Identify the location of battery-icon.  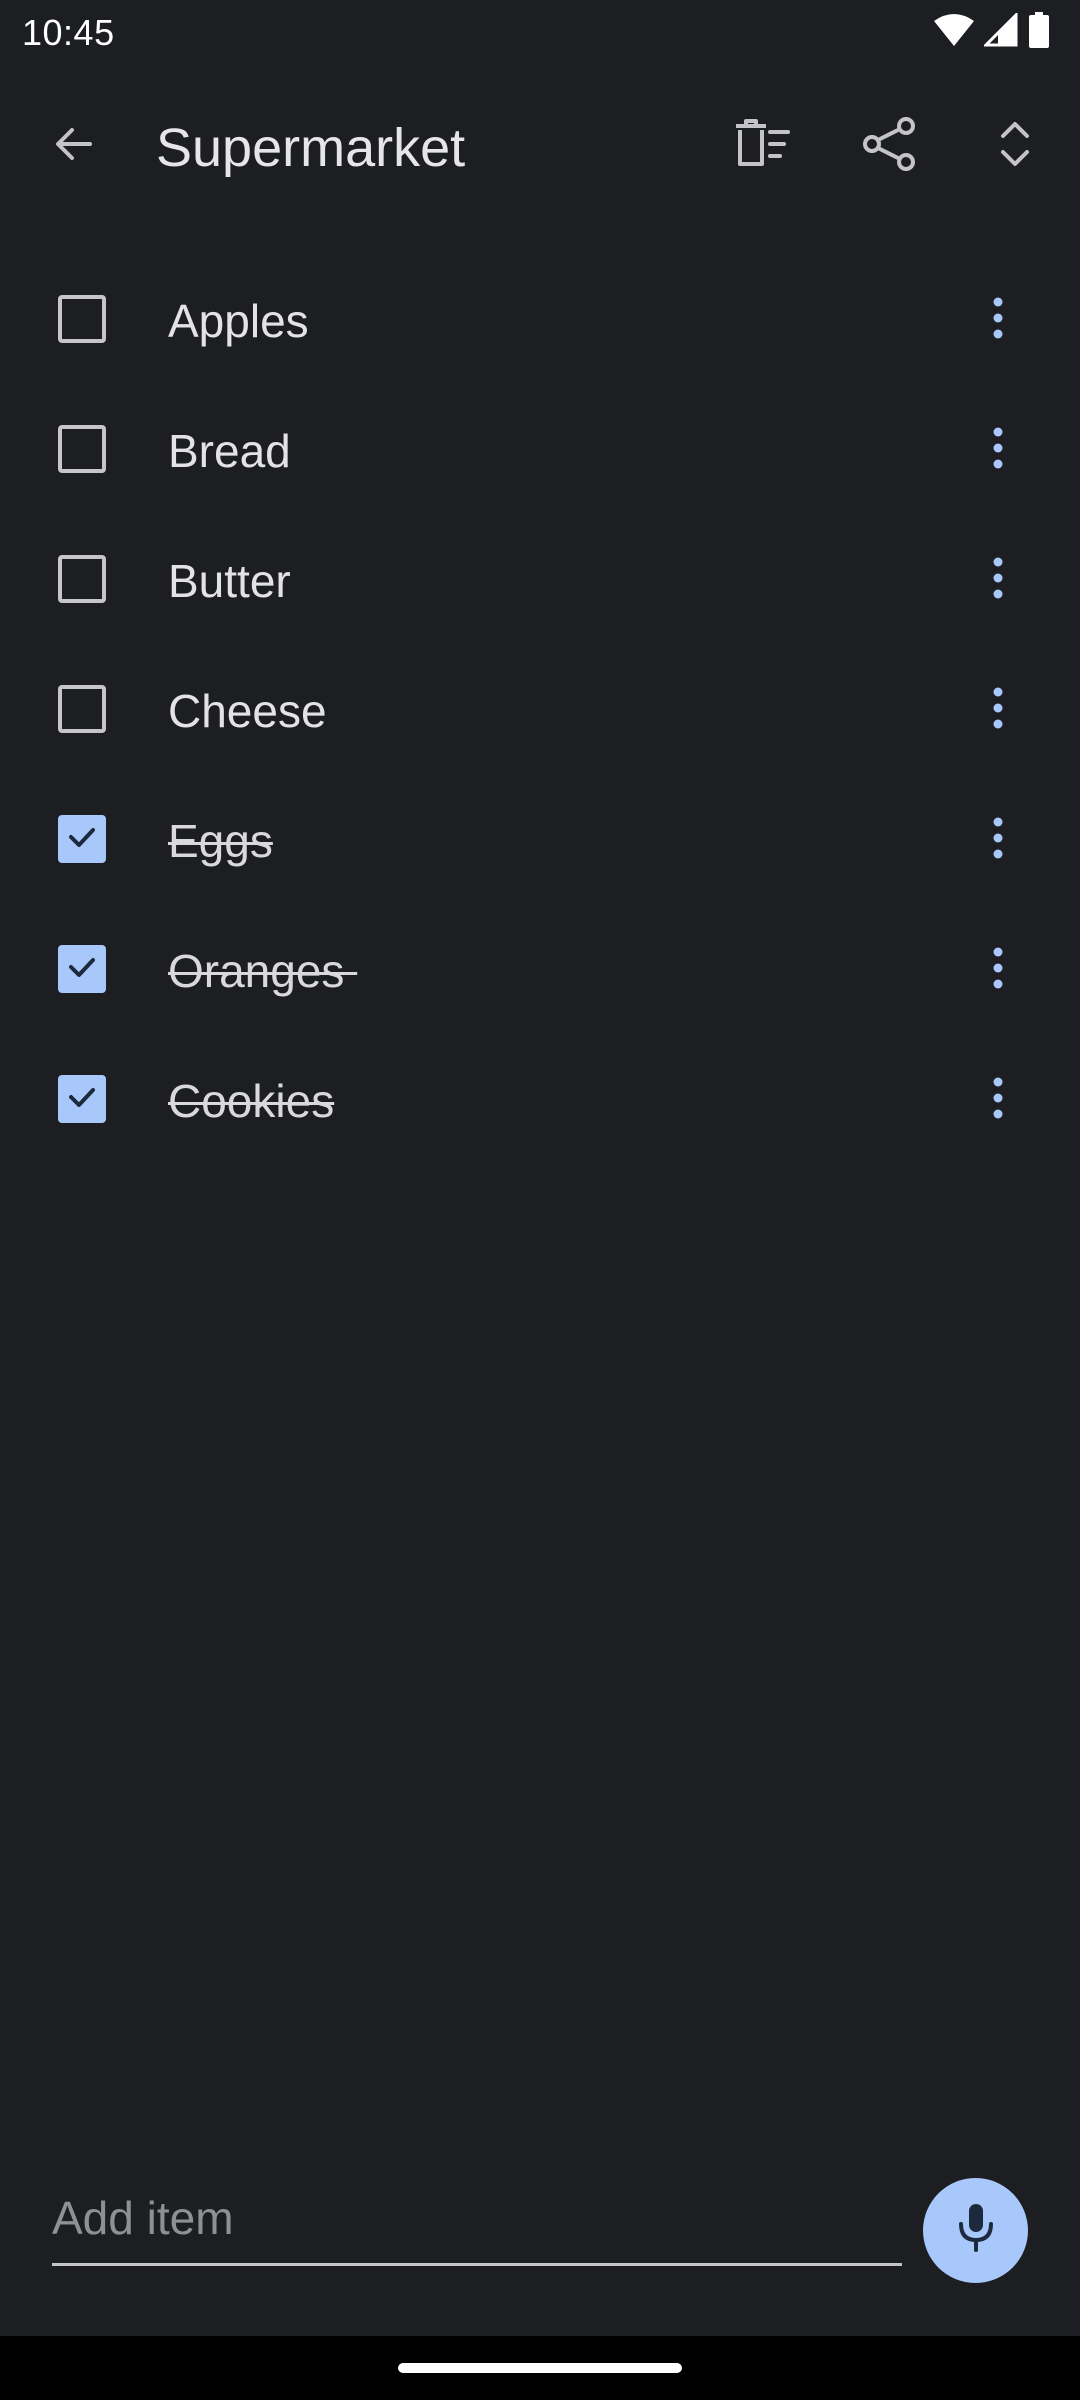
(1039, 32).